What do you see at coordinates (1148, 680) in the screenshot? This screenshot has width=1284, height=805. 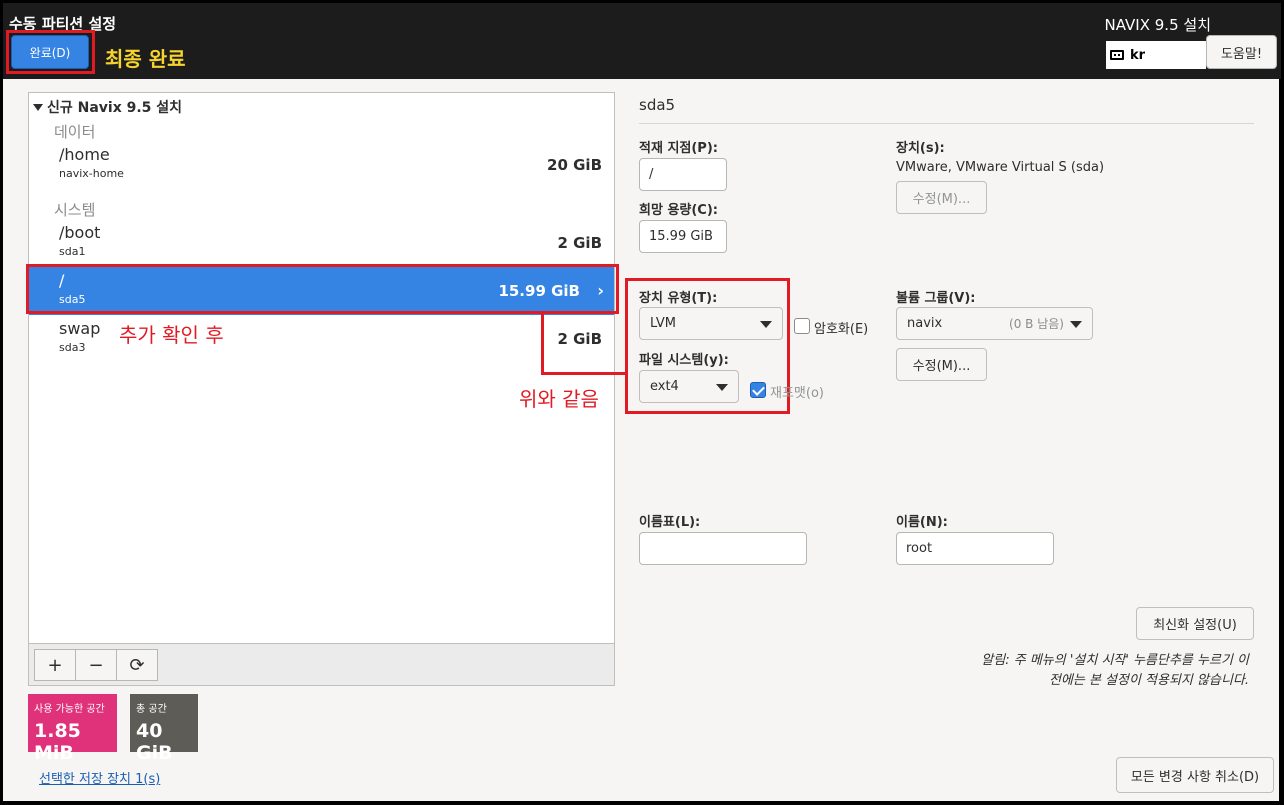 I see `notice-line-2: 전에는 본 설정이 적용되지 않습니다.` at bounding box center [1148, 680].